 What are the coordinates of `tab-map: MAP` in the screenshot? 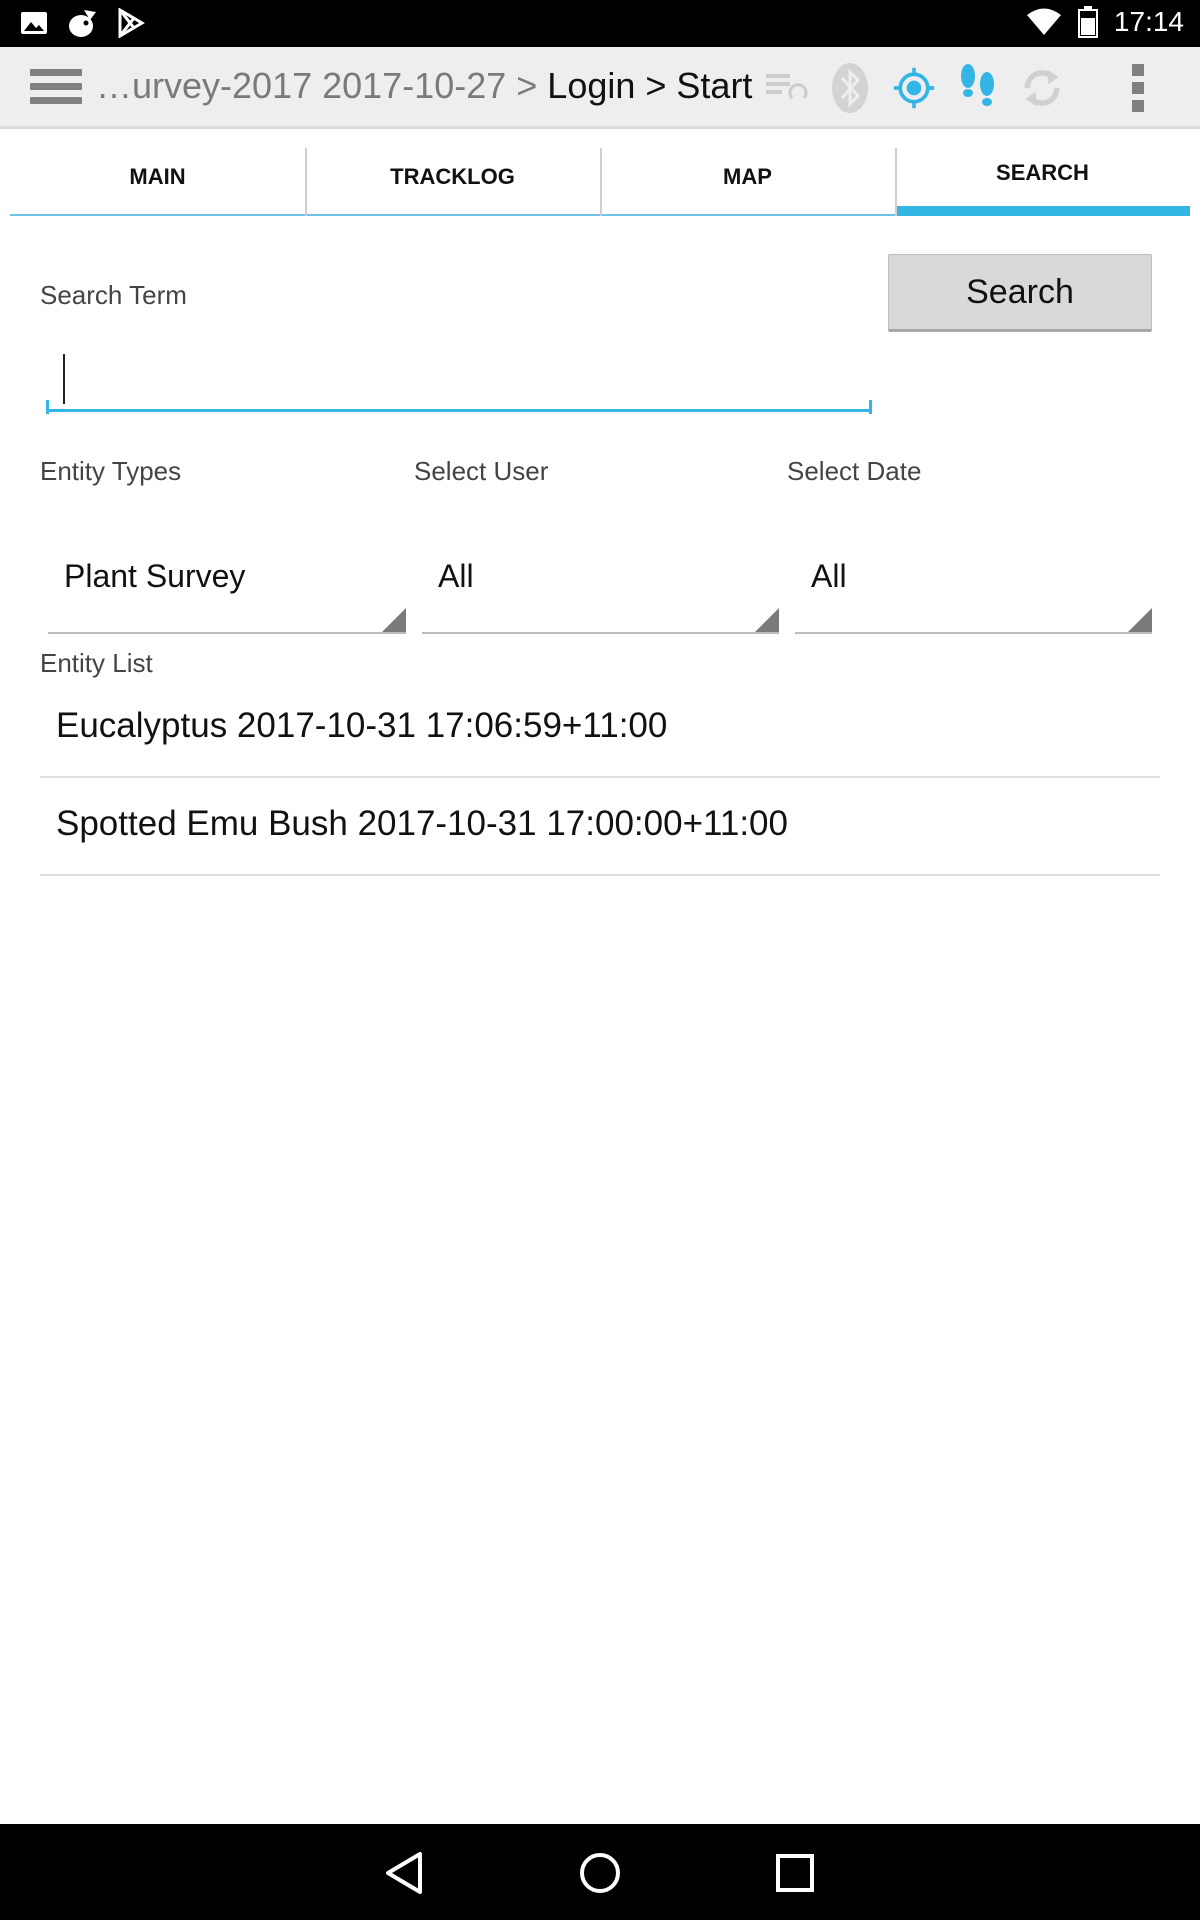 It's located at (747, 178).